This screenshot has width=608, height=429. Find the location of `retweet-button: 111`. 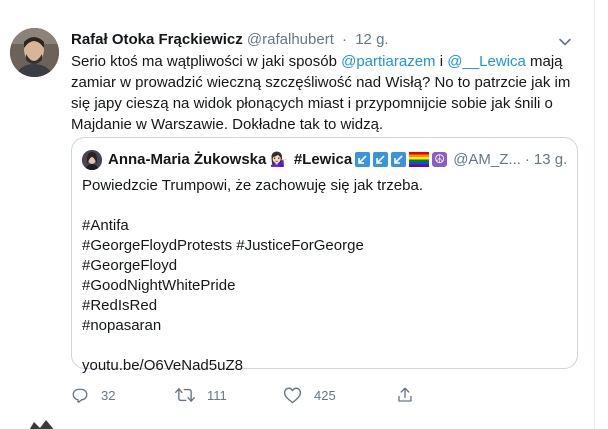

retweet-button: 111 is located at coordinates (201, 395).